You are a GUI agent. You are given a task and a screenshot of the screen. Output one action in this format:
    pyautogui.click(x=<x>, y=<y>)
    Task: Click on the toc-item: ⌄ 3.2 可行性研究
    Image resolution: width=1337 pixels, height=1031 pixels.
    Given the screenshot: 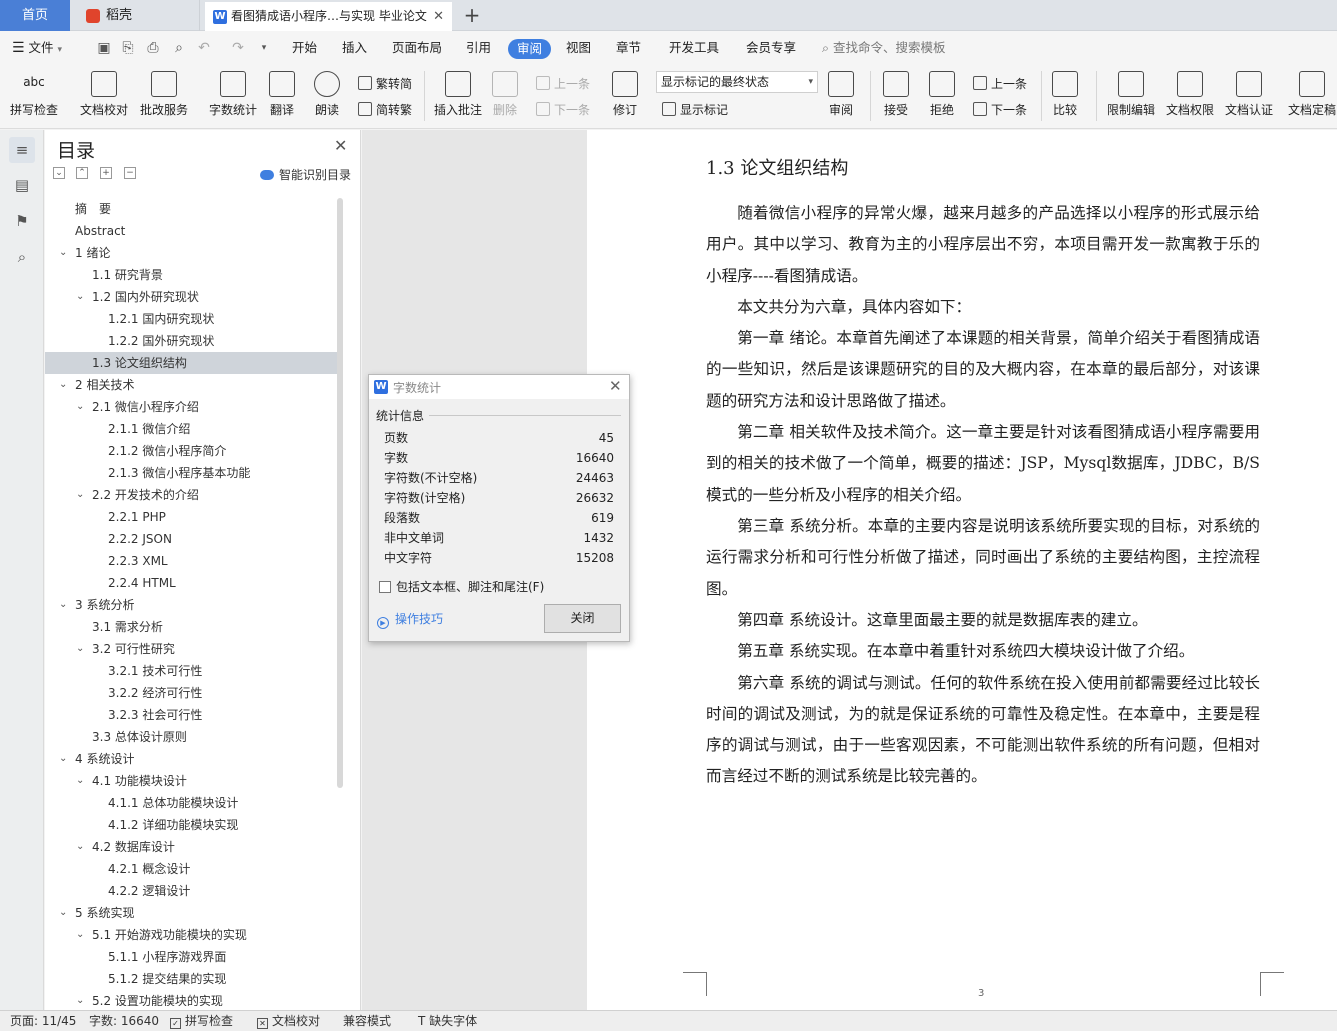 What is the action you would take?
    pyautogui.click(x=191, y=649)
    